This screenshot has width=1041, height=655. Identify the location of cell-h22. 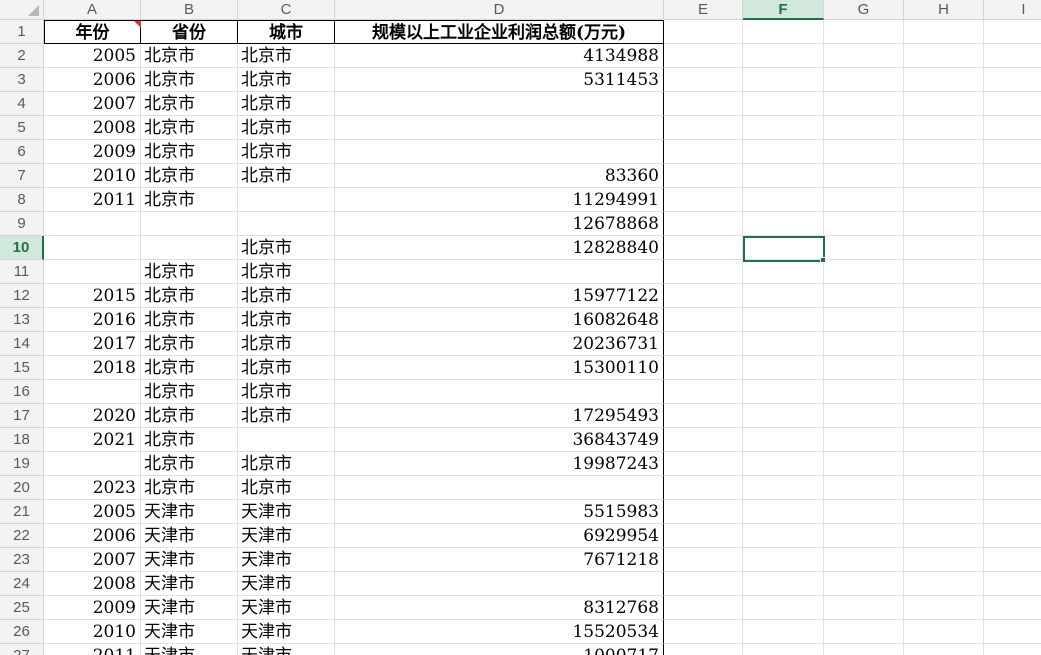
(944, 536).